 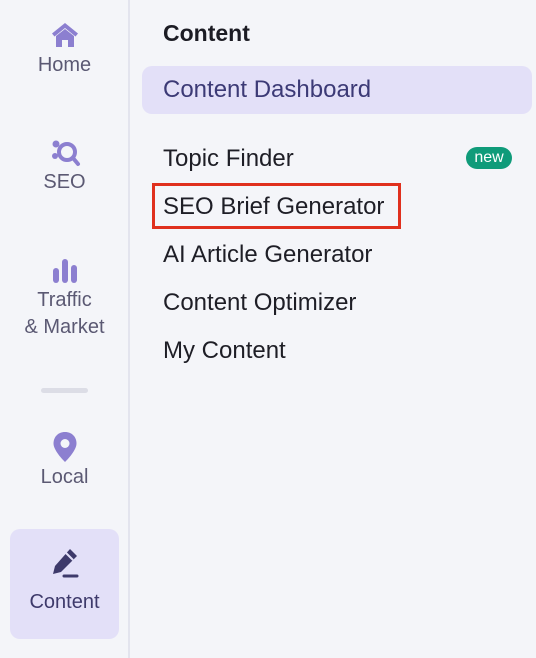 I want to click on pen-icon, so click(x=65, y=562).